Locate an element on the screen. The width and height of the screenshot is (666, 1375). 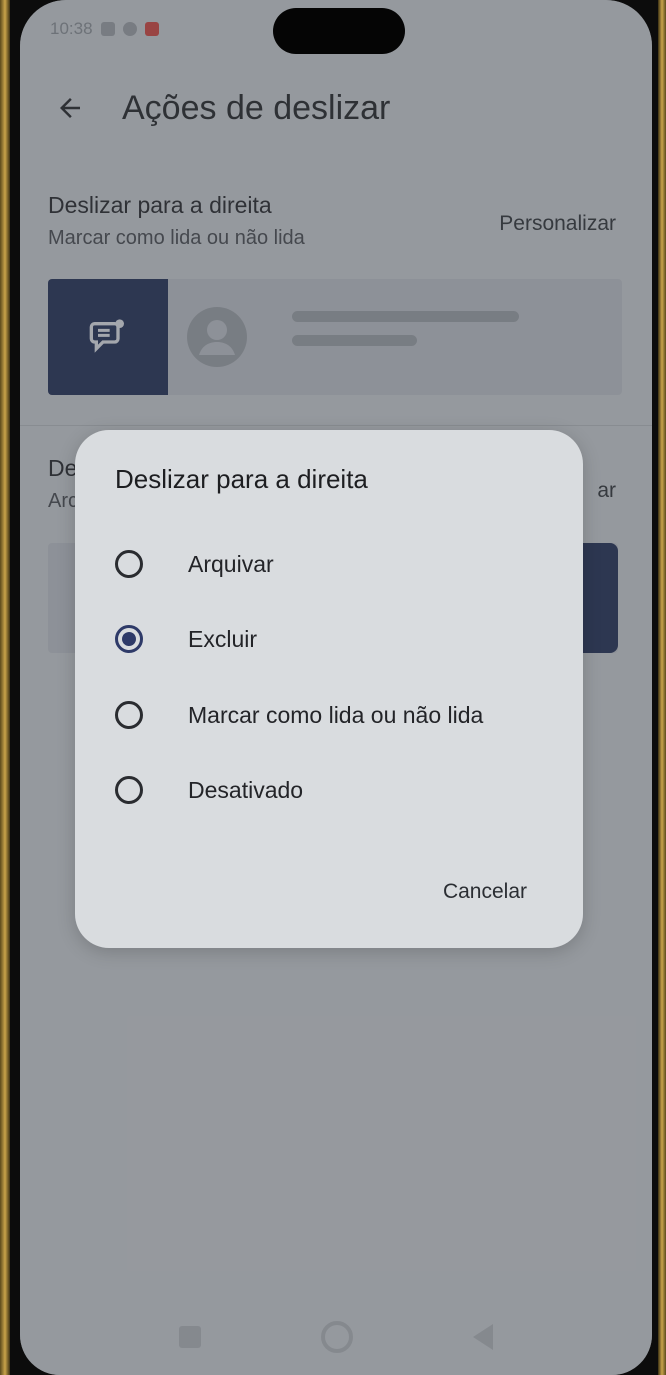
radio-dot is located at coordinates (129, 639).